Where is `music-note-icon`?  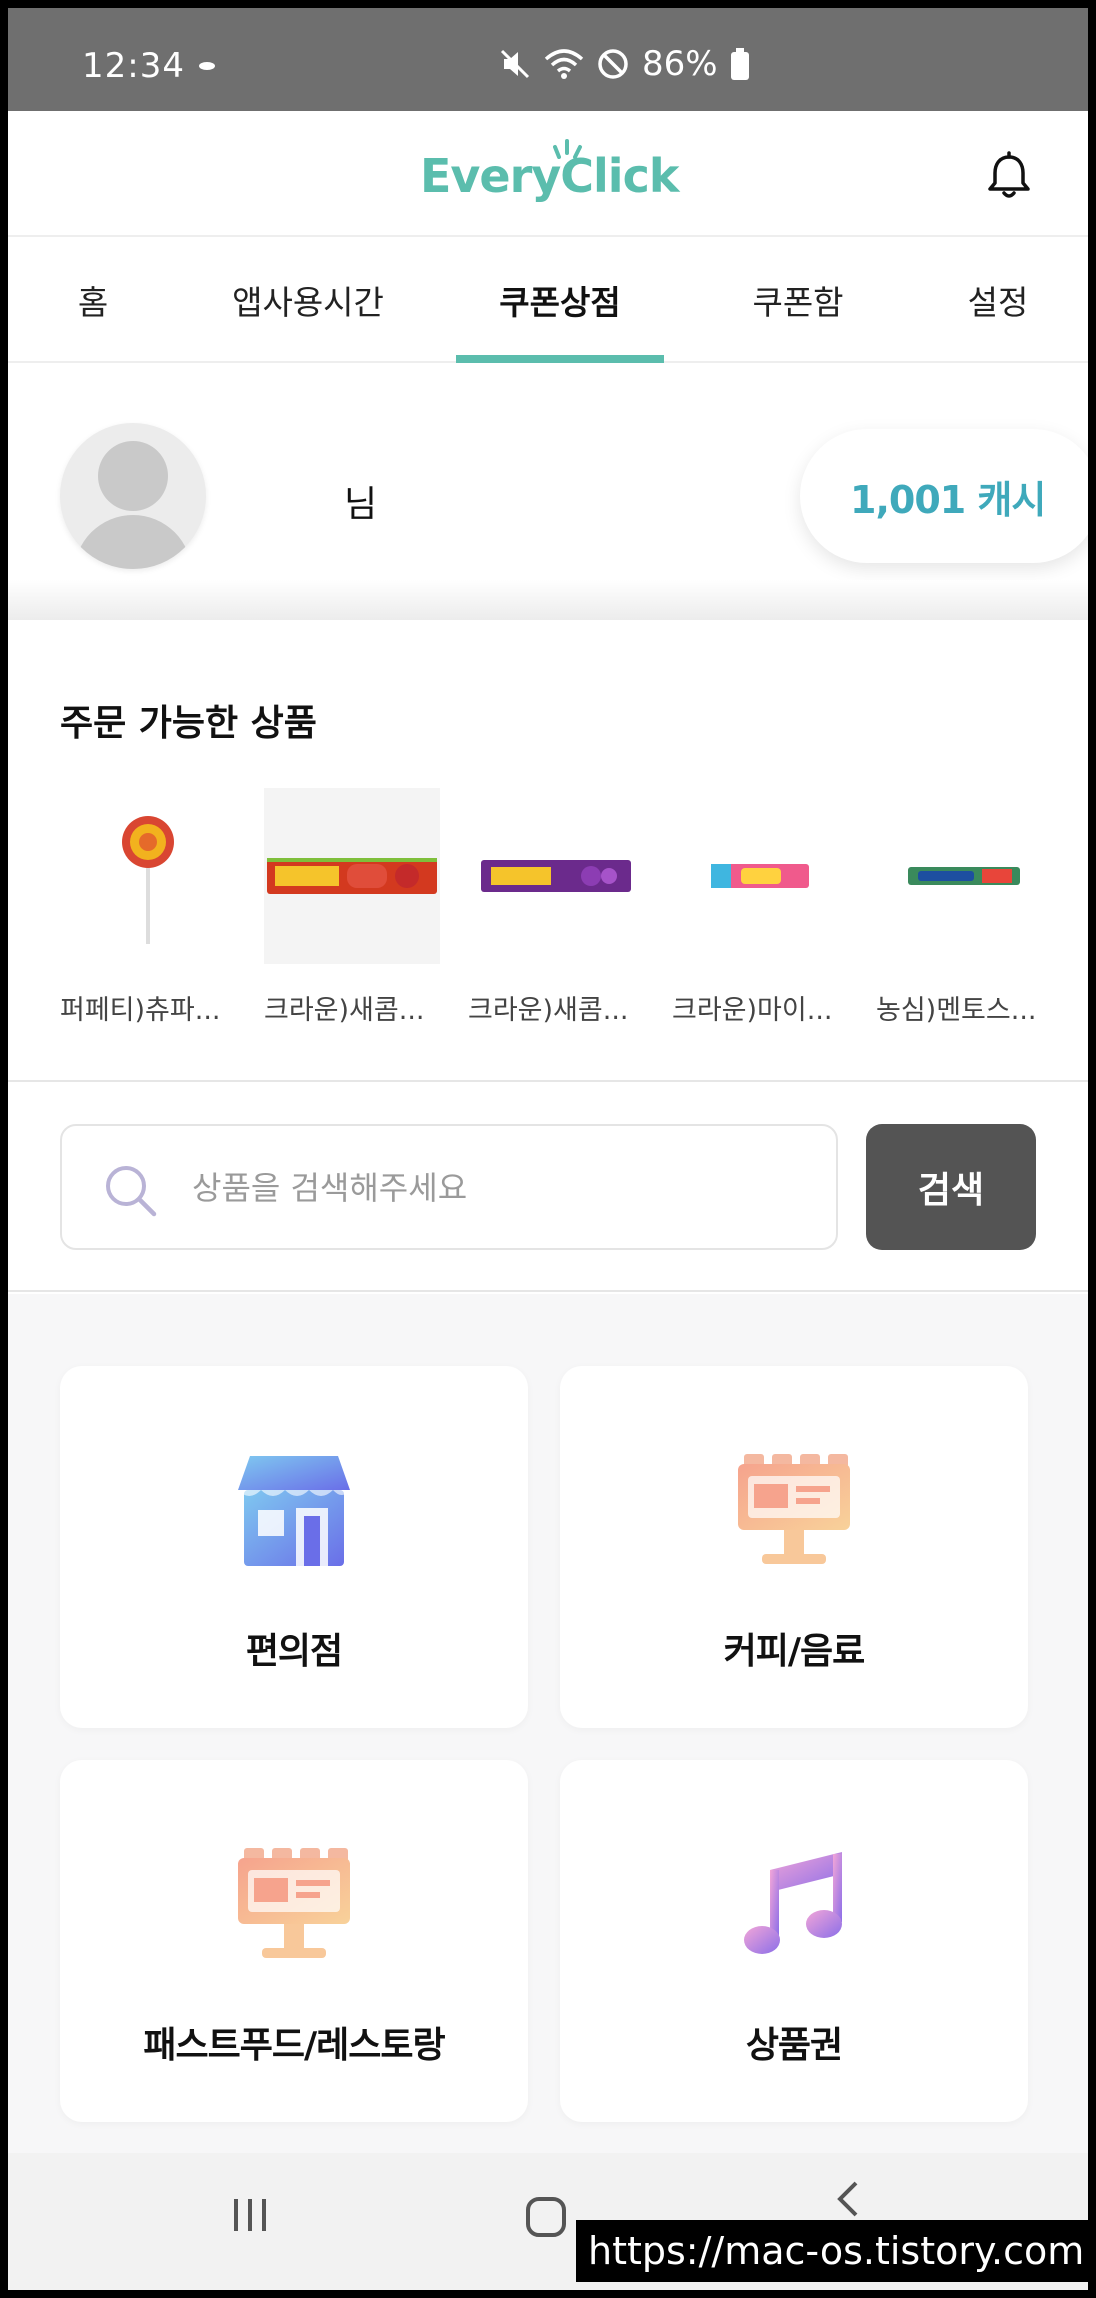
music-note-icon is located at coordinates (793, 1903).